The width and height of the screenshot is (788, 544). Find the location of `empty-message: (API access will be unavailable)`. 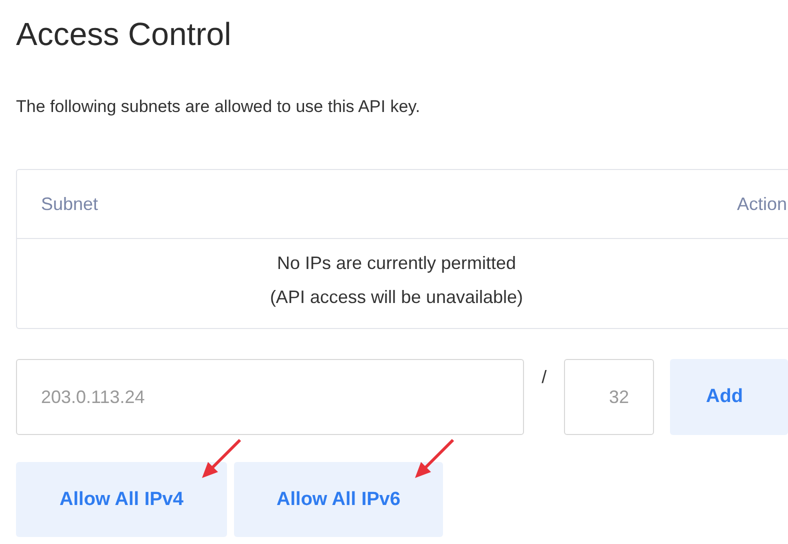

empty-message: (API access will be unavailable) is located at coordinates (397, 297).